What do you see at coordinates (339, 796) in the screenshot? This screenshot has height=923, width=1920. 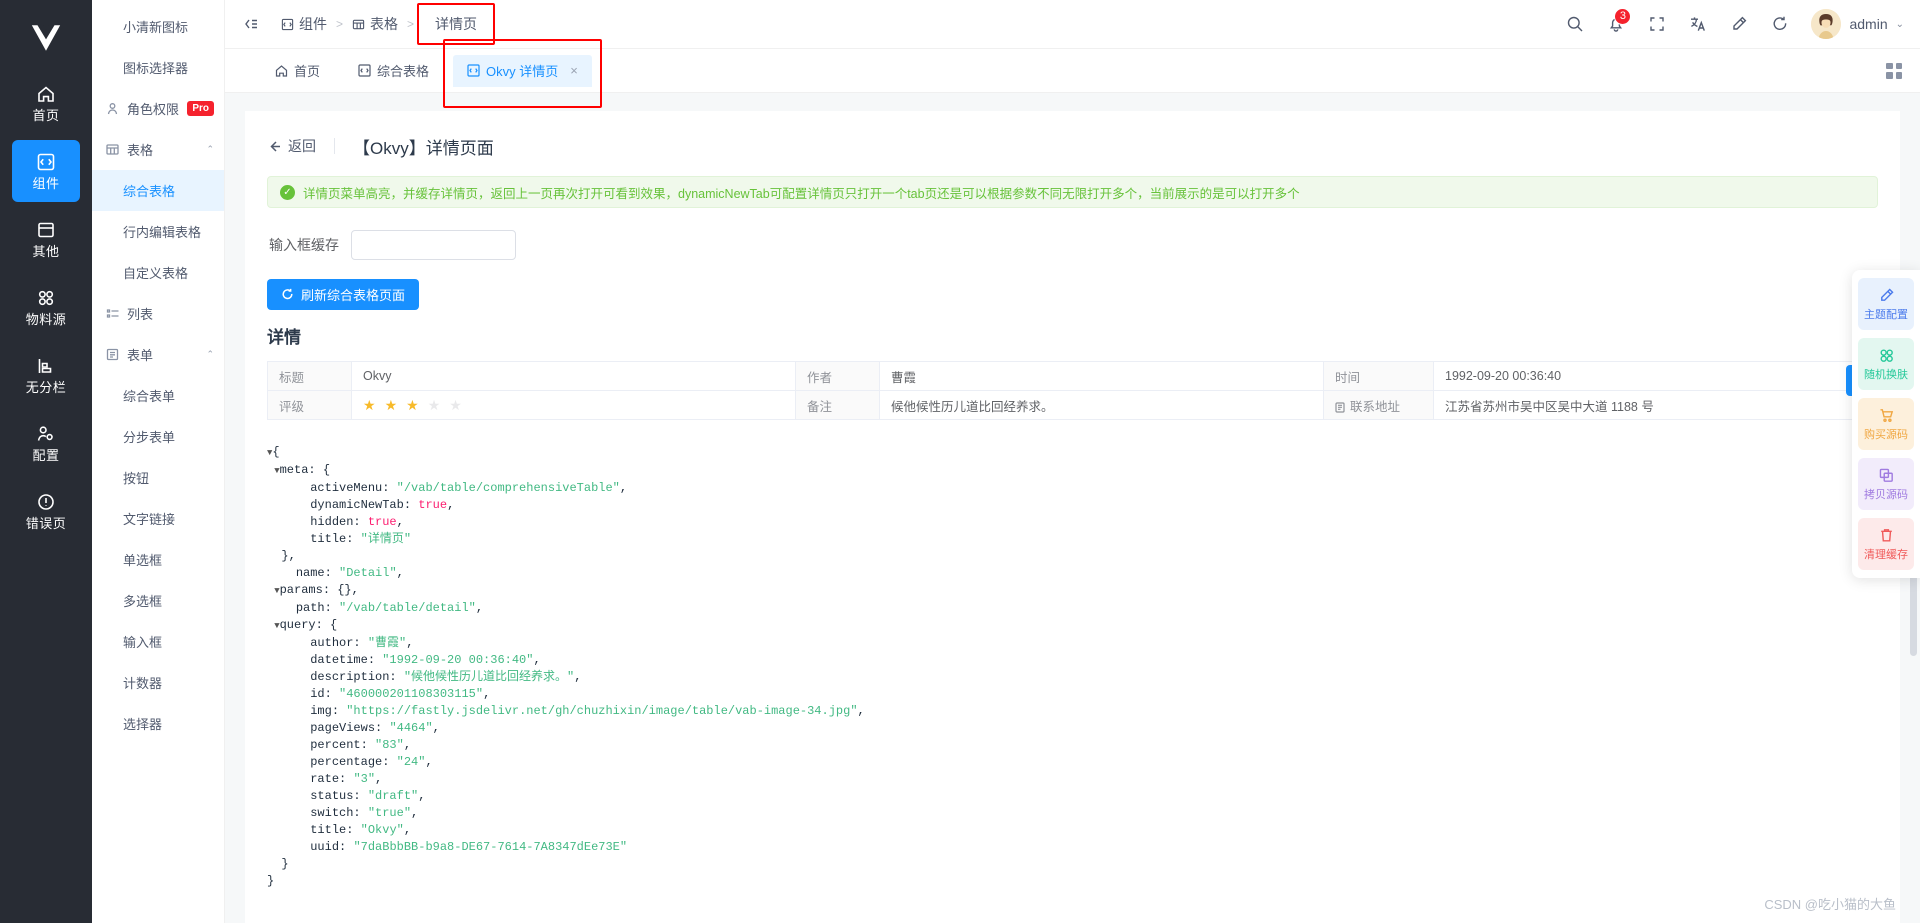 I see `json-key: status:` at bounding box center [339, 796].